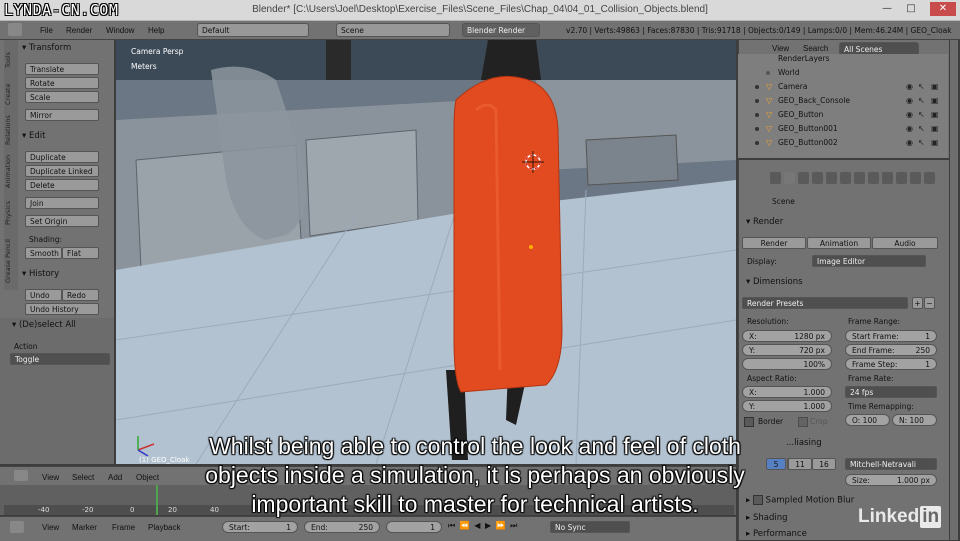  What do you see at coordinates (891, 364) in the screenshot?
I see `frame-step-field: Frame Step: 1` at bounding box center [891, 364].